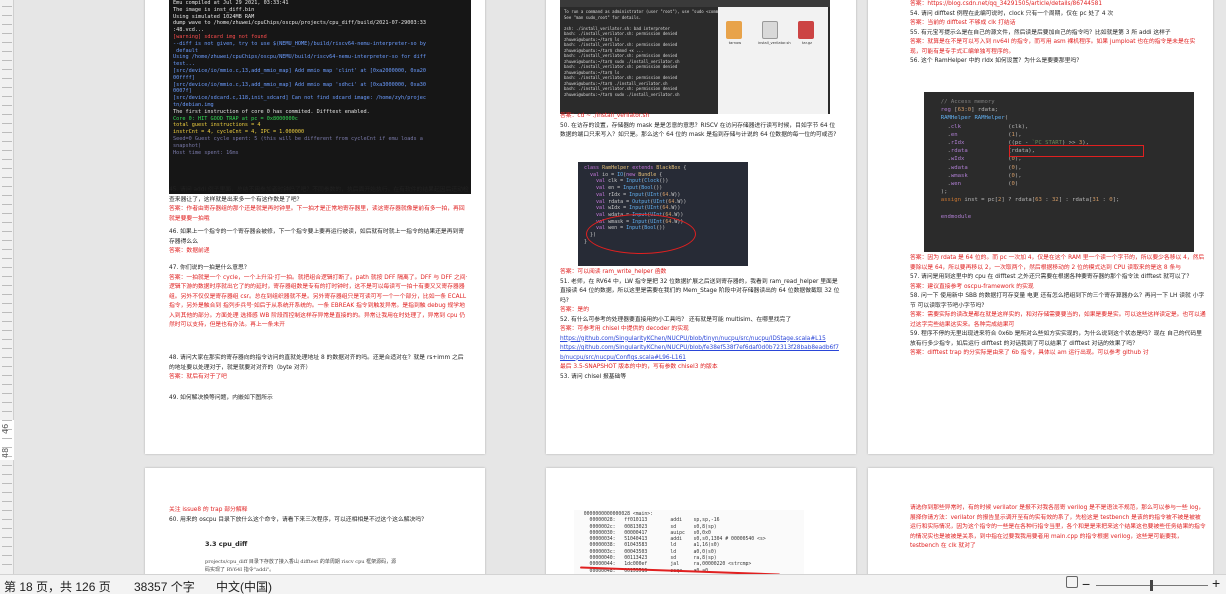 The image size is (1226, 594). Describe the element at coordinates (967, 102) in the screenshot. I see `code-line: // Access memory` at that location.